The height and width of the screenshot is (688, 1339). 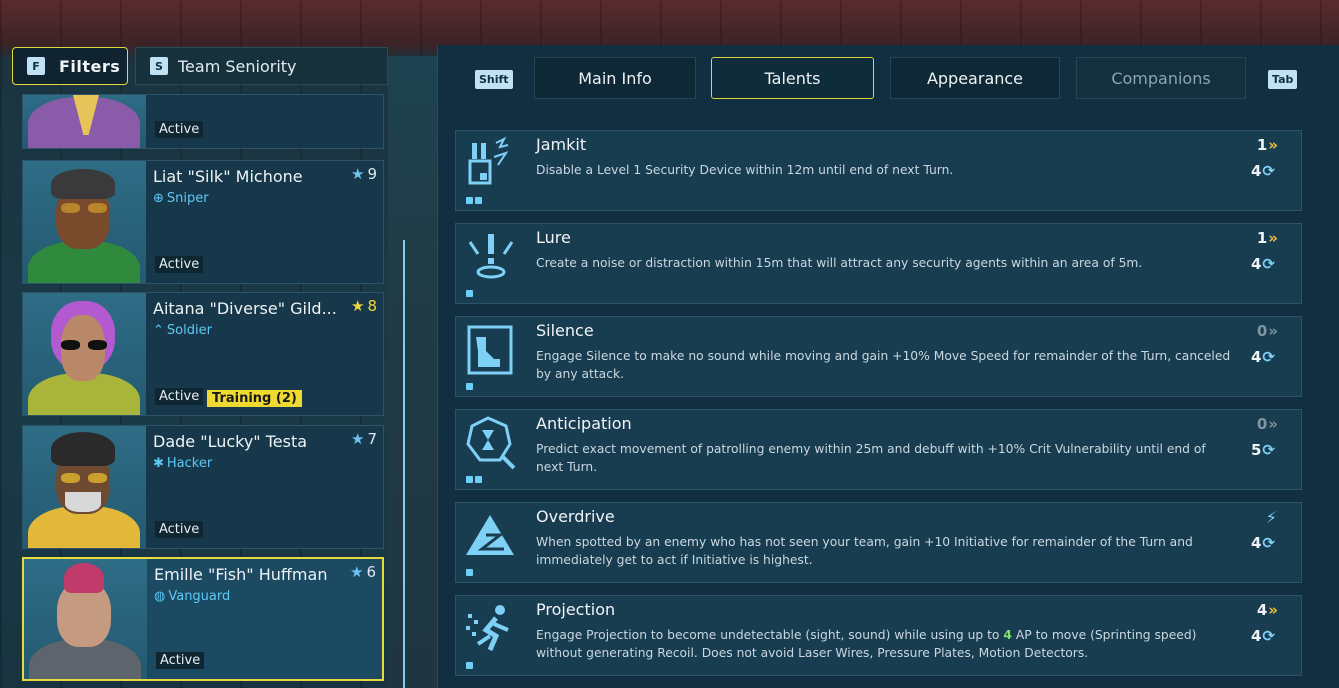 I want to click on rank-value: 6, so click(x=371, y=572).